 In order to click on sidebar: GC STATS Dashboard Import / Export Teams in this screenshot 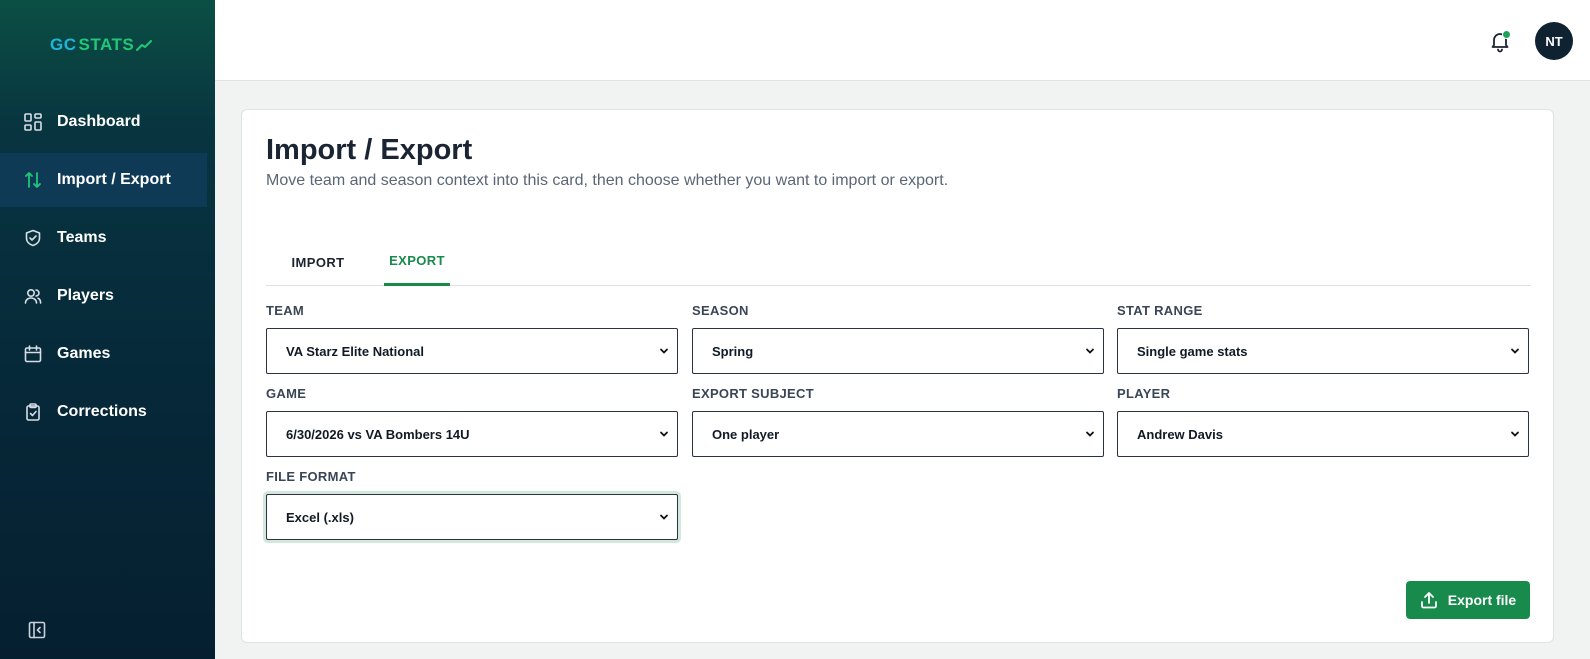, I will do `click(107, 329)`.